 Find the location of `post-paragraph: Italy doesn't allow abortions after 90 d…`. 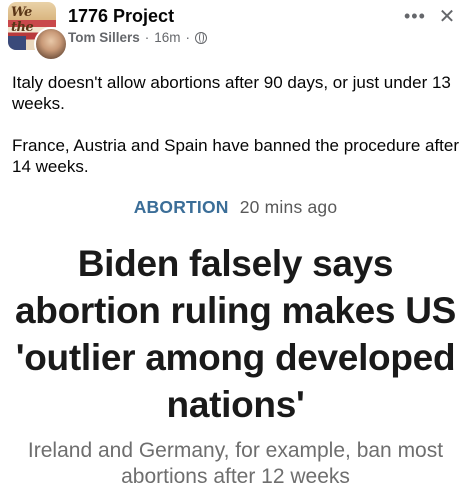

post-paragraph: Italy doesn't allow abortions after 90 d… is located at coordinates (231, 93).